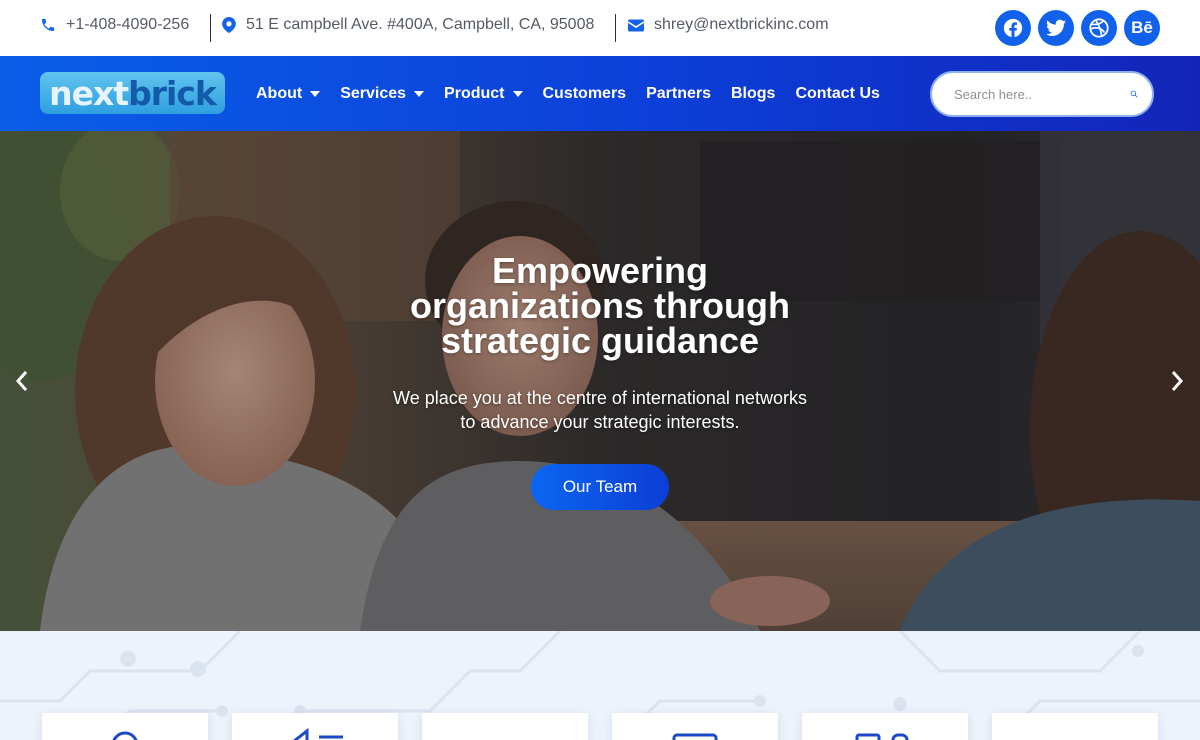  Describe the element at coordinates (128, 24) in the screenshot. I see `phone-text: +1-408-4090-256` at that location.